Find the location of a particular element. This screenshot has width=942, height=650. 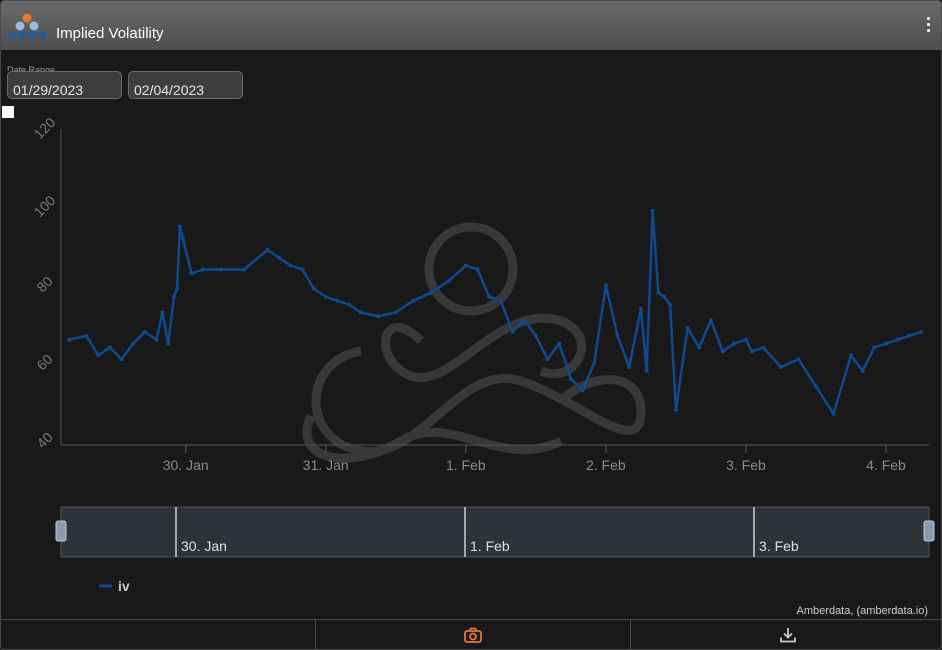

amberdata-watermark is located at coordinates (474, 342).